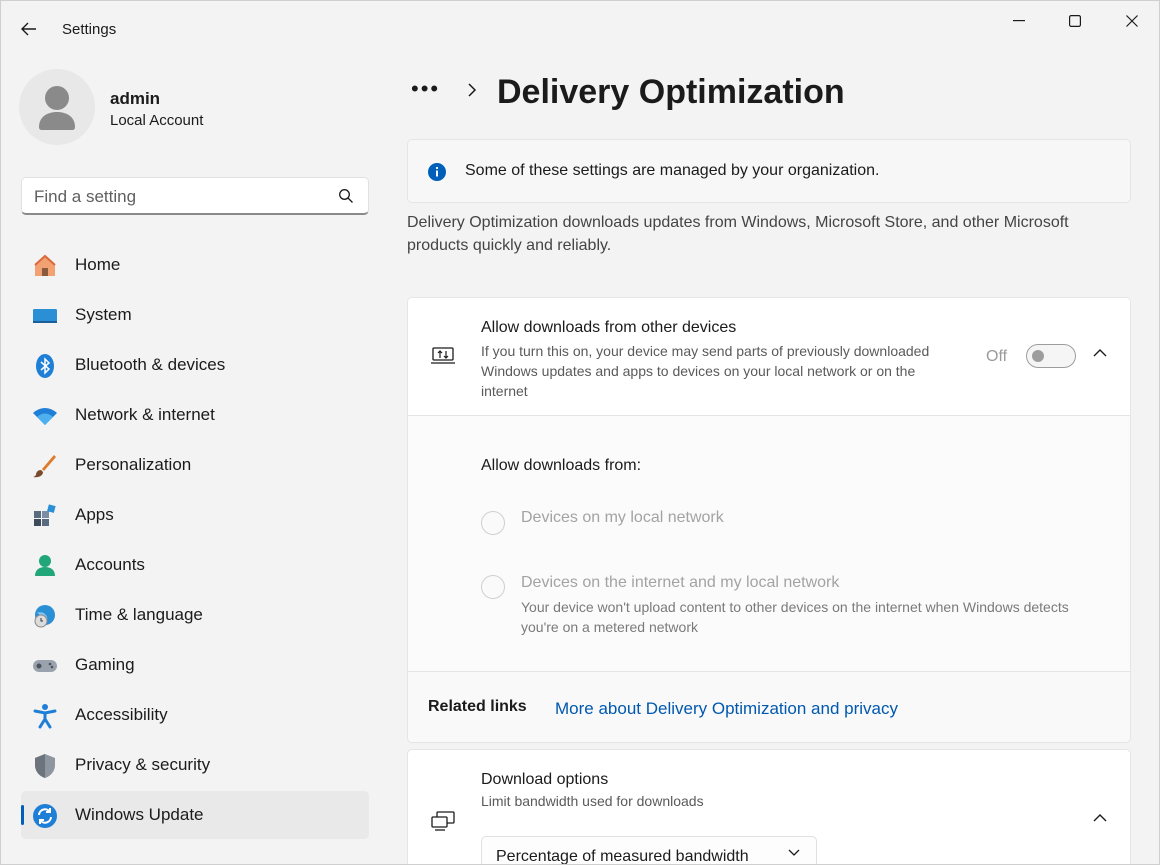 The height and width of the screenshot is (865, 1160). I want to click on minimize-icon, so click(1019, 21).